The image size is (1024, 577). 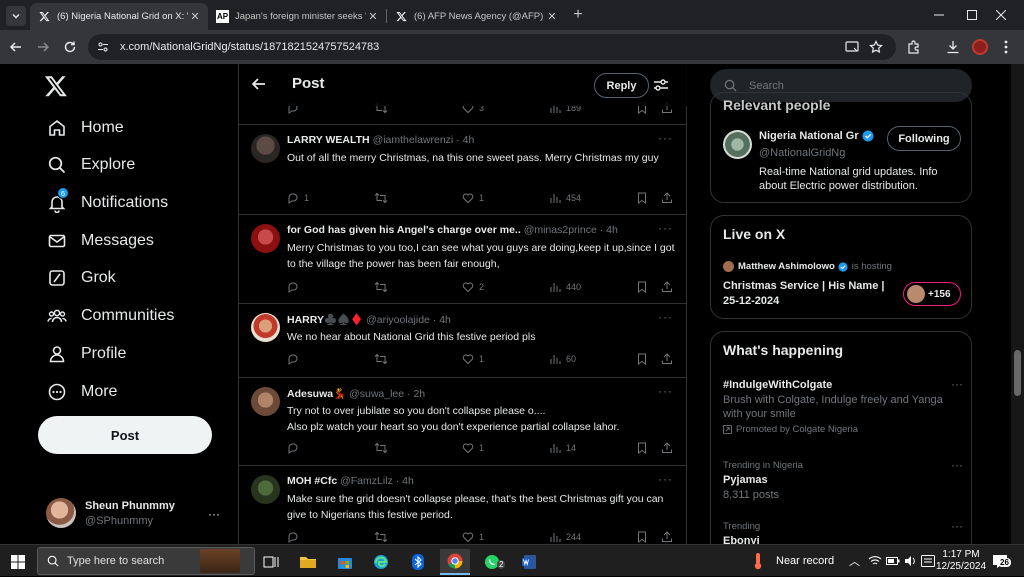 I want to click on reply-action: 1, so click(x=298, y=198).